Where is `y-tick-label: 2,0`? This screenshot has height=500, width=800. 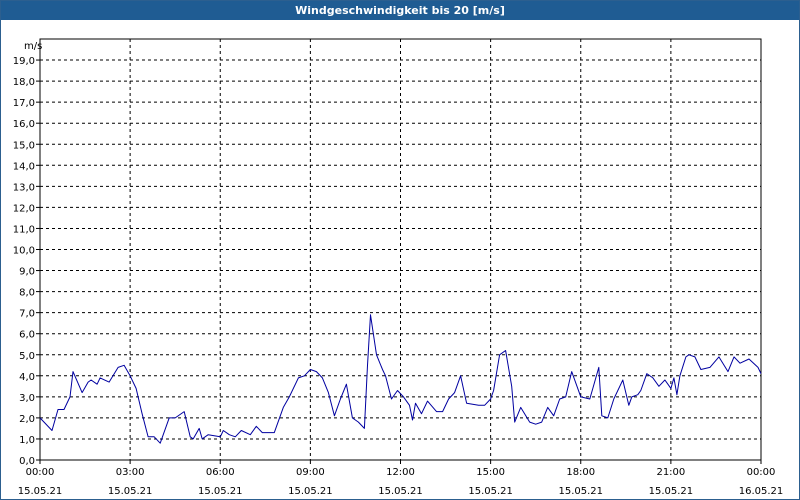 y-tick-label: 2,0 is located at coordinates (27, 419).